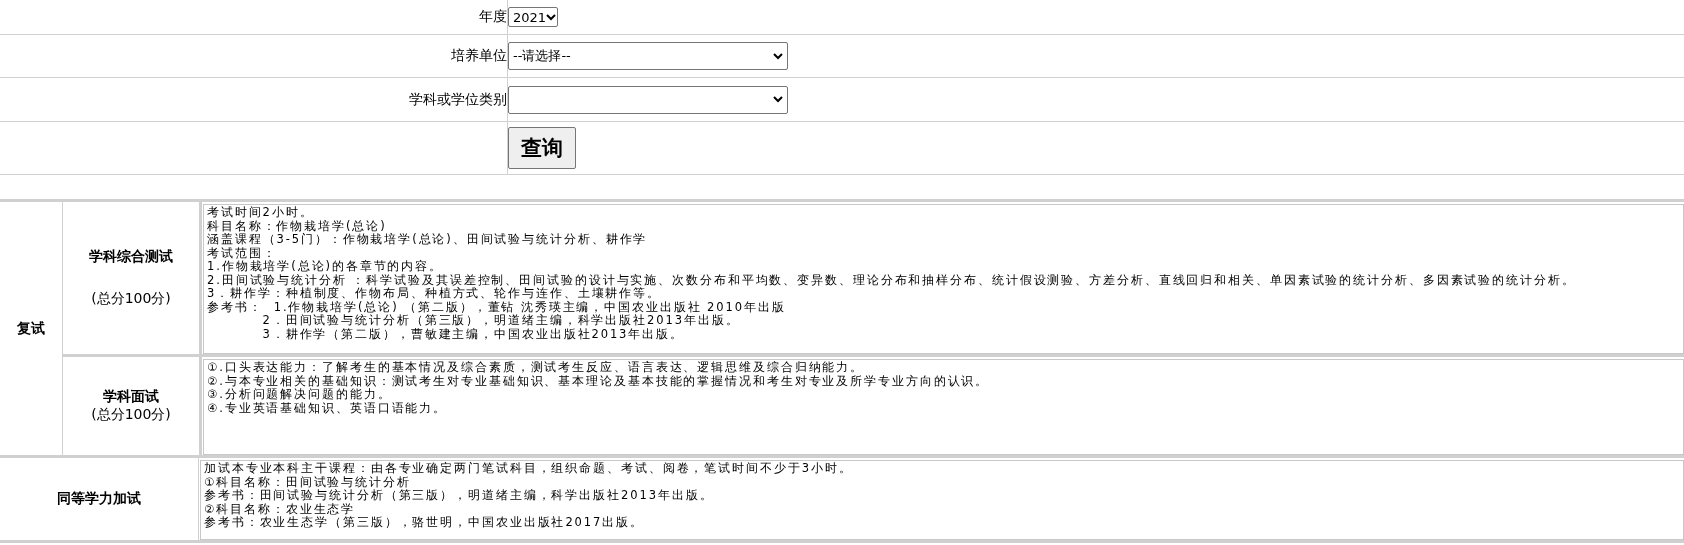  What do you see at coordinates (242, 253) in the screenshot?
I see `text-line: 考试范围：` at bounding box center [242, 253].